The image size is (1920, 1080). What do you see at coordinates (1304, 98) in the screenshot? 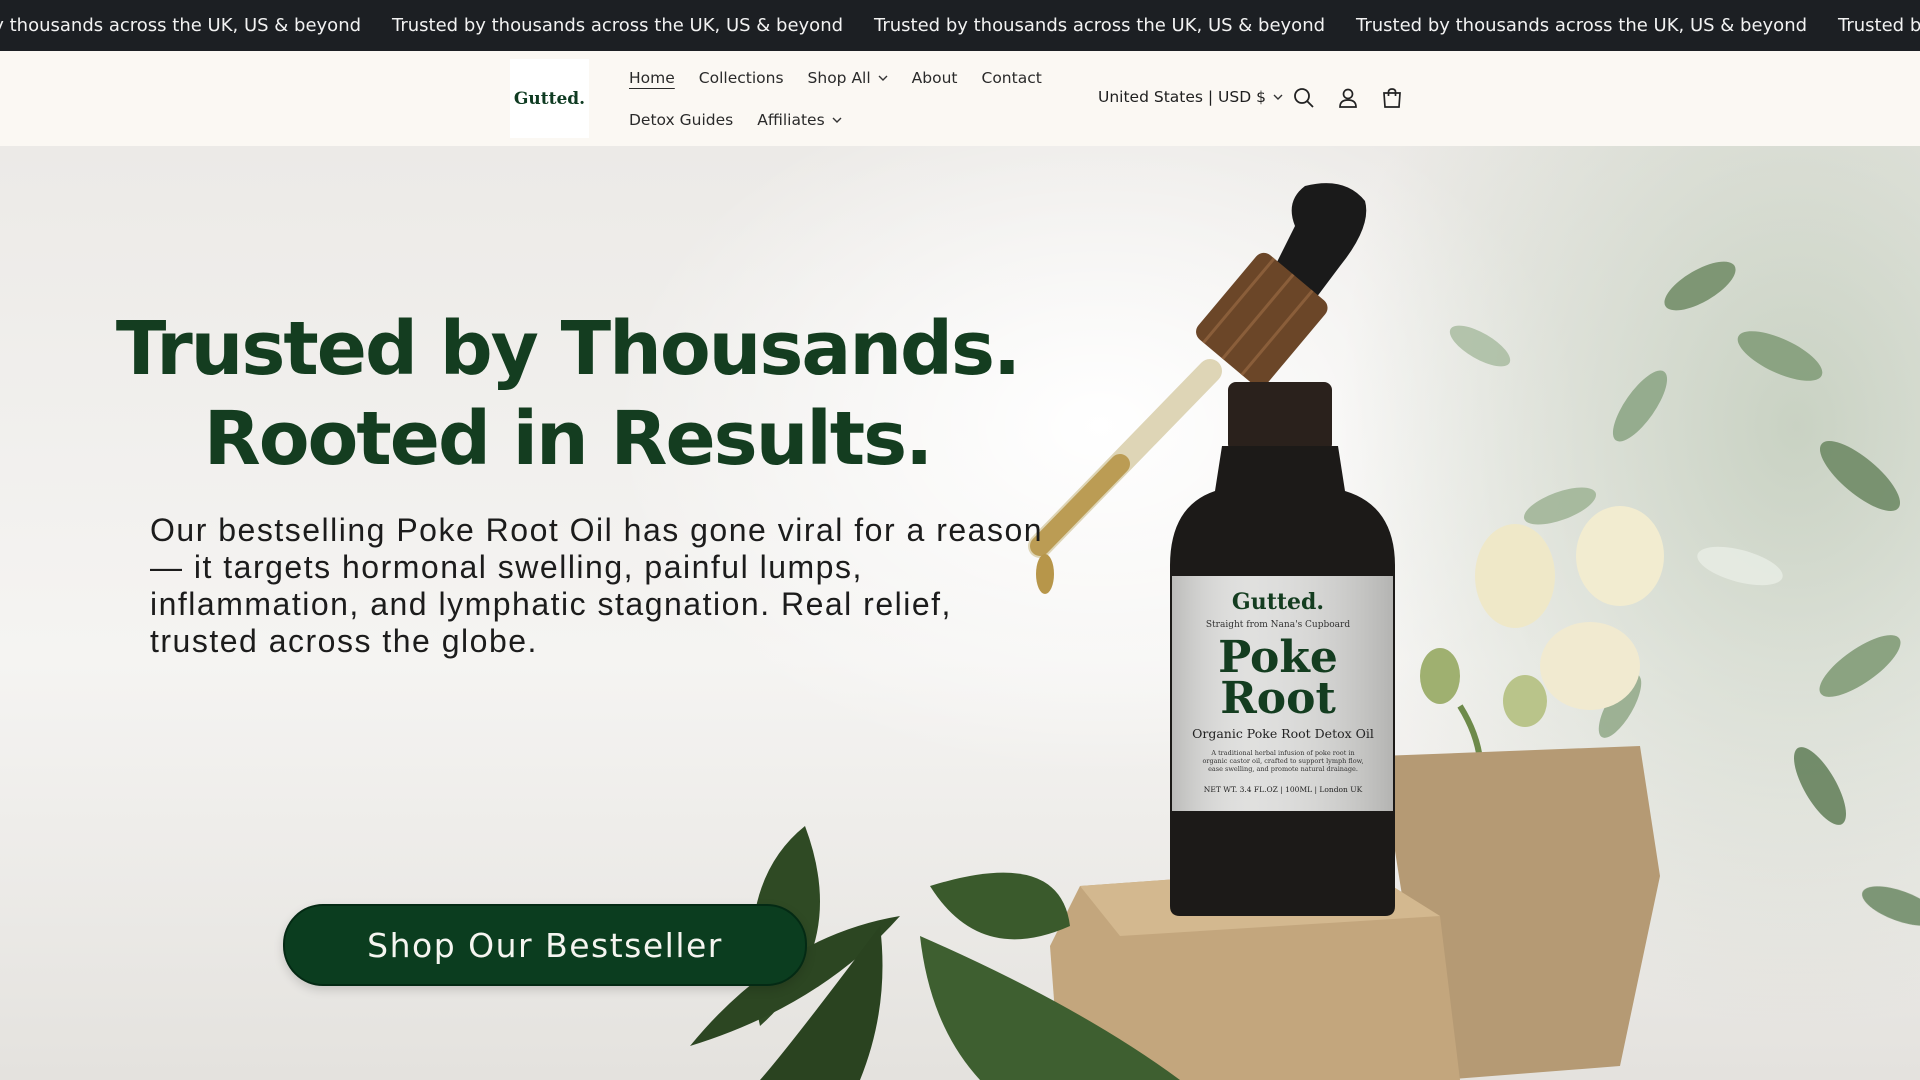
I see `search-icon` at bounding box center [1304, 98].